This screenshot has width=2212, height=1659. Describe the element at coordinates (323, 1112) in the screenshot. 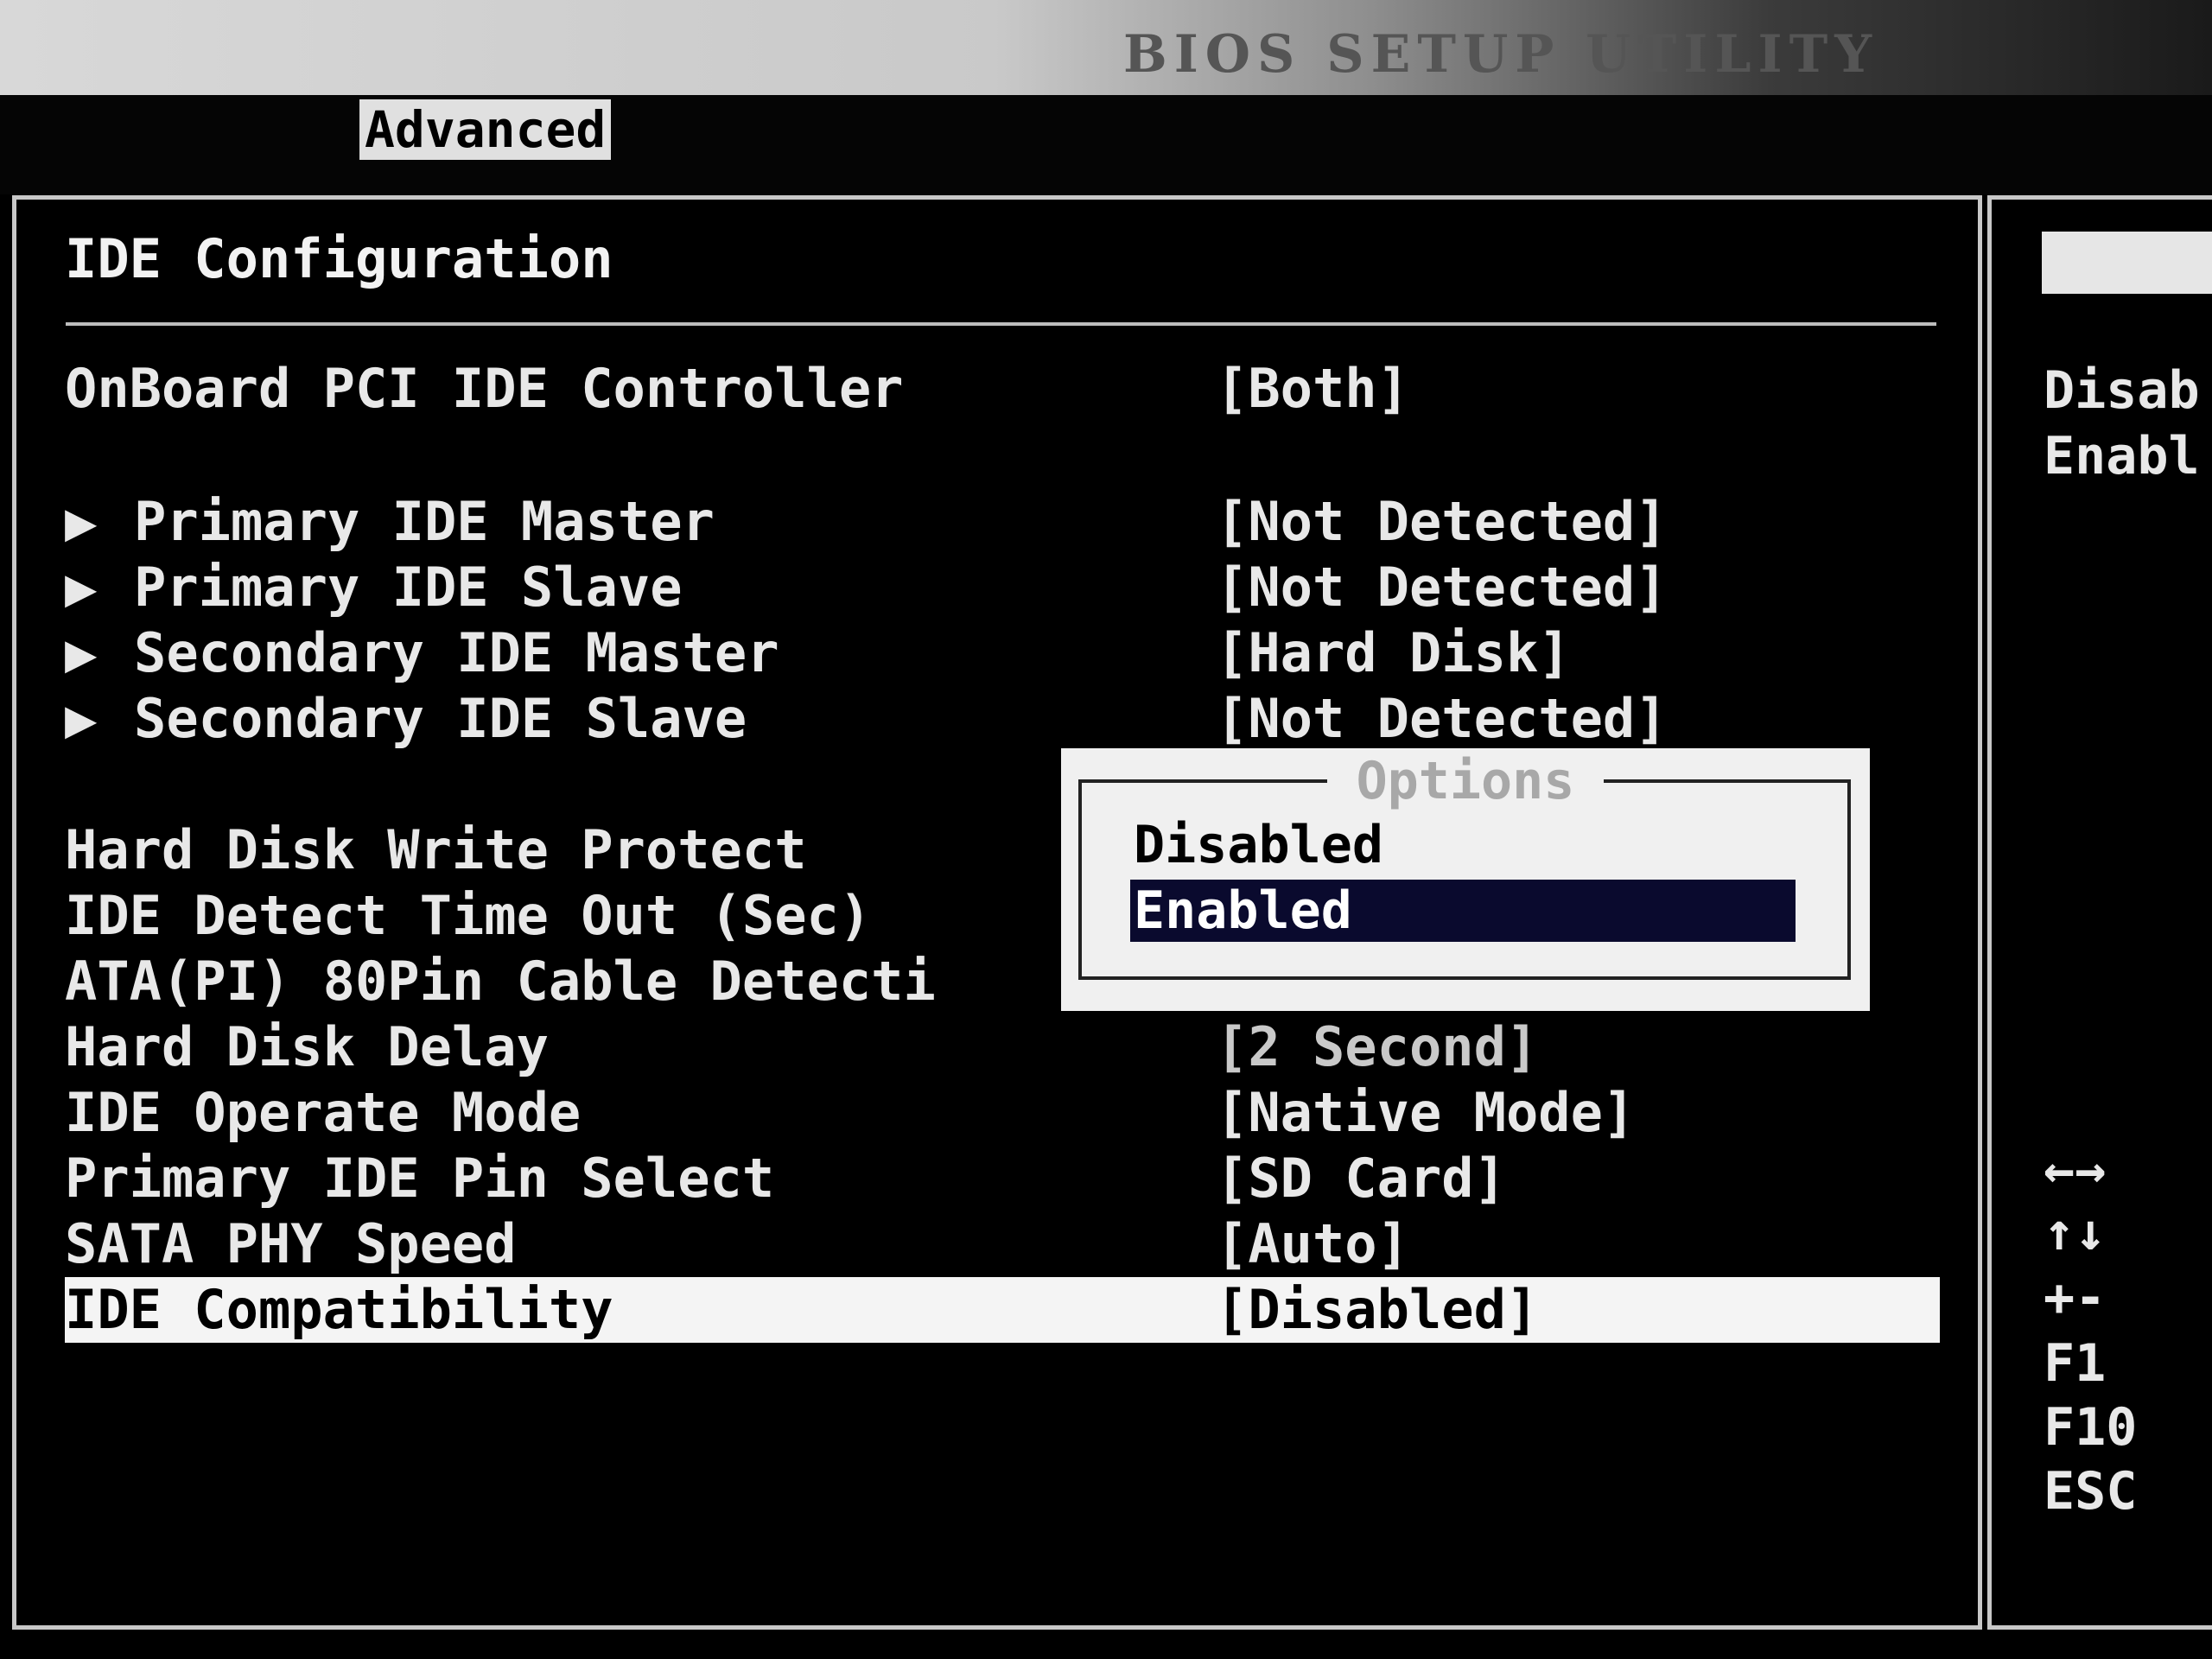

I see `setting-label: IDE Operate Mode` at that location.